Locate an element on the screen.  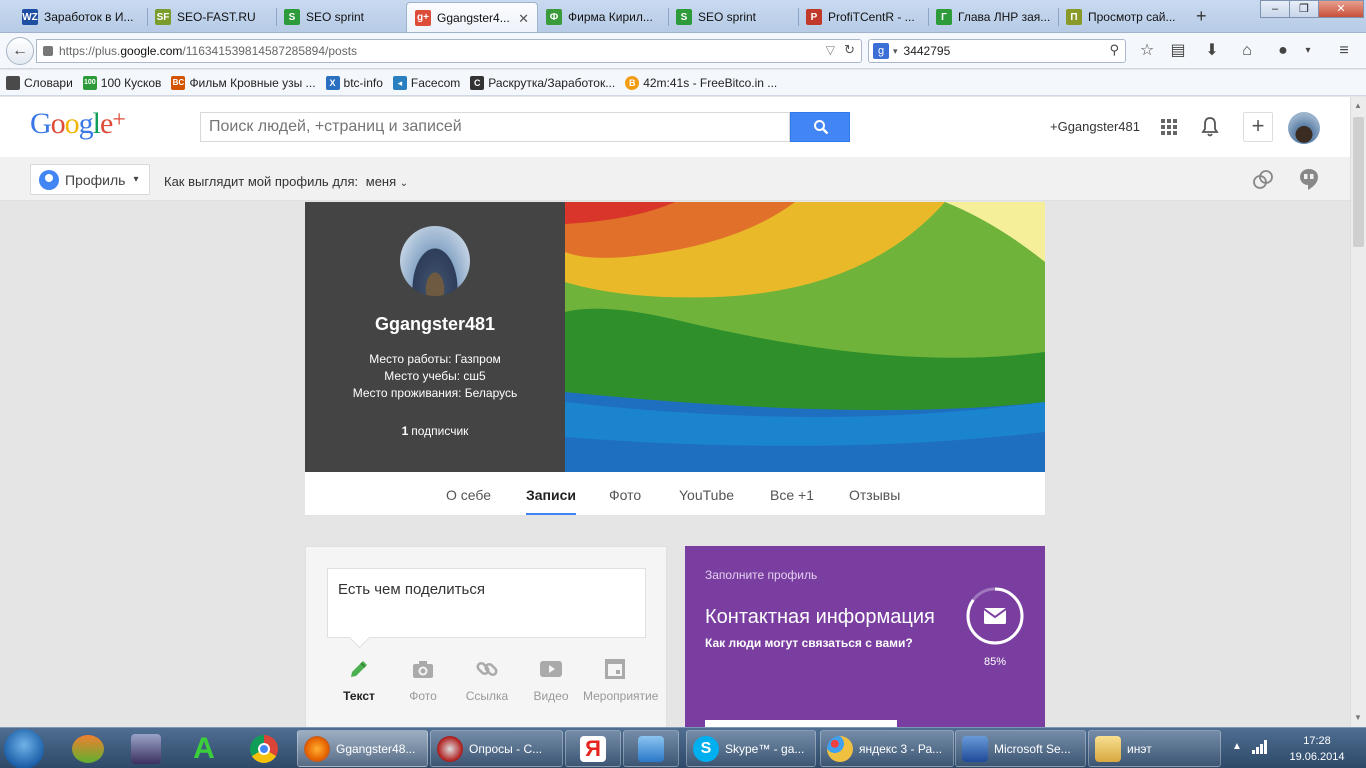
addon-dropdown-icon: ▾ is located at coordinates (1308, 51).